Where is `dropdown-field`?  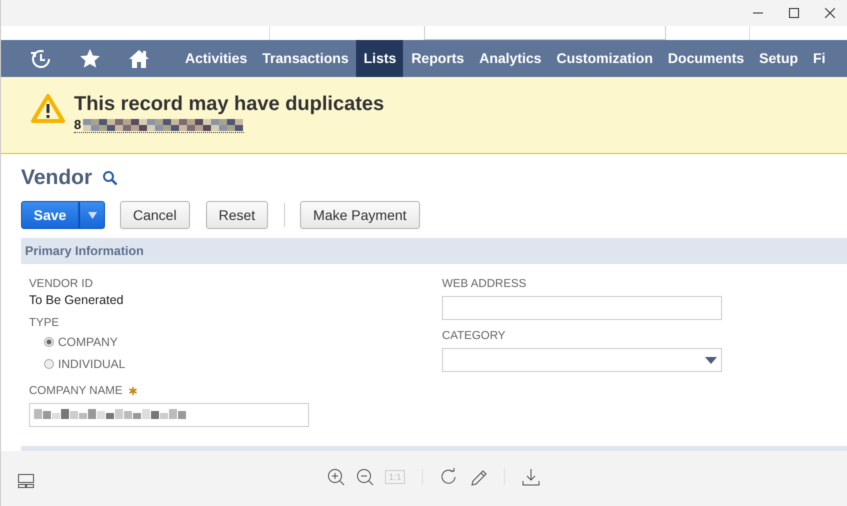
dropdown-field is located at coordinates (582, 360).